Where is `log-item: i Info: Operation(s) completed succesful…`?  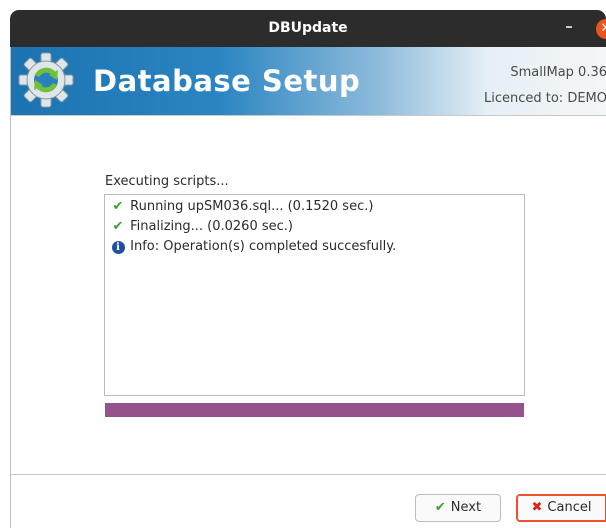 log-item: i Info: Operation(s) completed succesful… is located at coordinates (314, 249).